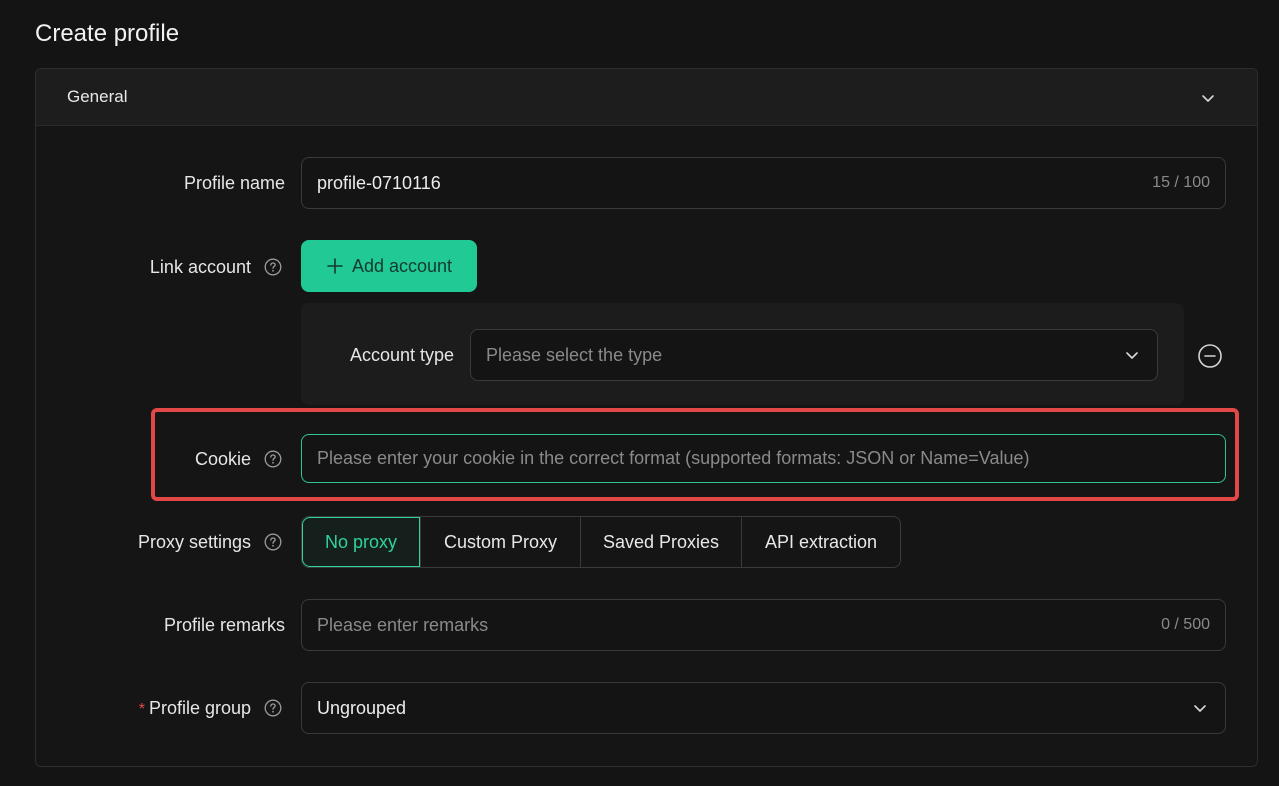 The width and height of the screenshot is (1279, 786). What do you see at coordinates (141, 709) in the screenshot?
I see `required-mark: *` at bounding box center [141, 709].